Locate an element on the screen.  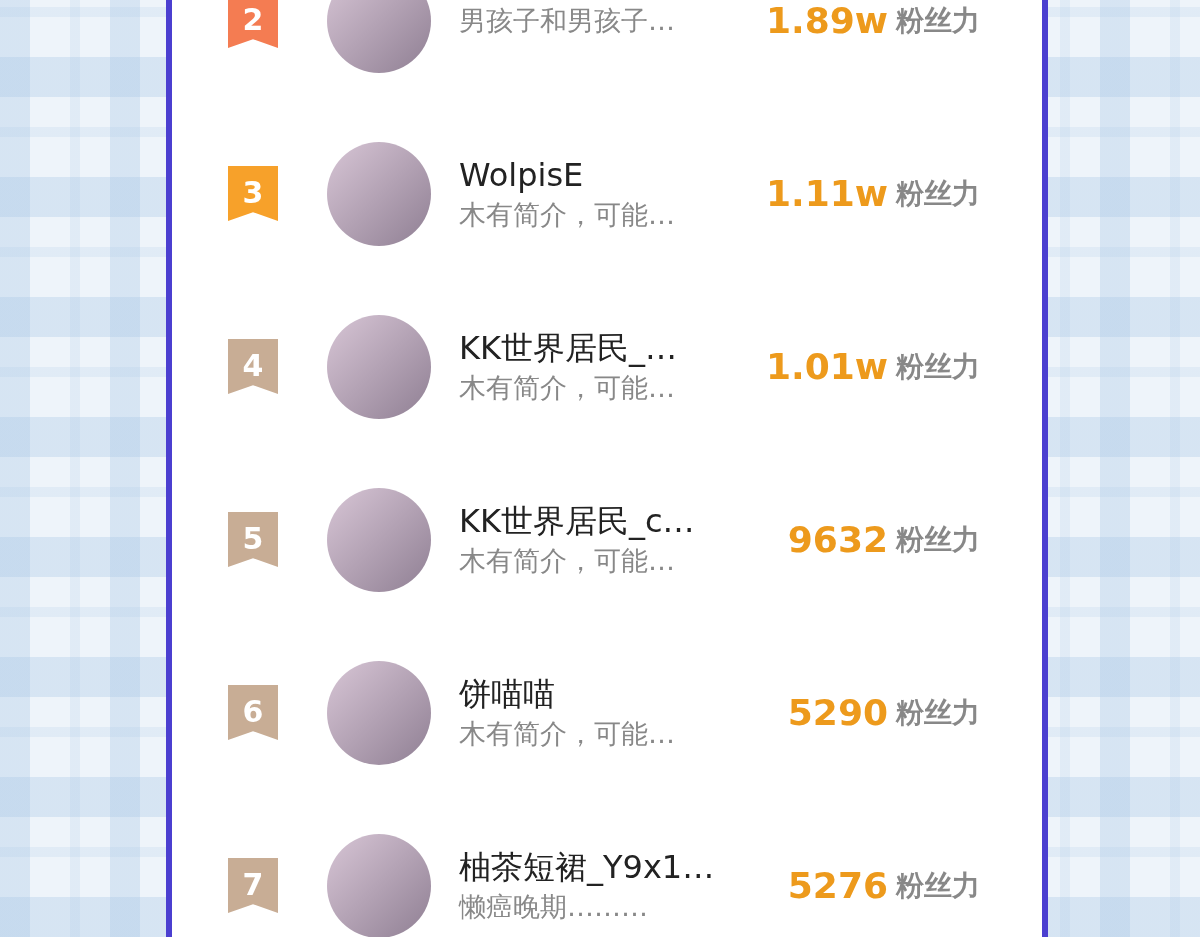
user-name: 饼喵喵 is located at coordinates (507, 695).